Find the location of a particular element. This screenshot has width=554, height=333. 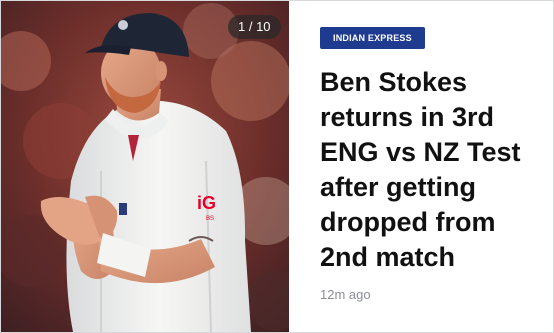

source-badge: INDIAN EXPRESS is located at coordinates (372, 38).